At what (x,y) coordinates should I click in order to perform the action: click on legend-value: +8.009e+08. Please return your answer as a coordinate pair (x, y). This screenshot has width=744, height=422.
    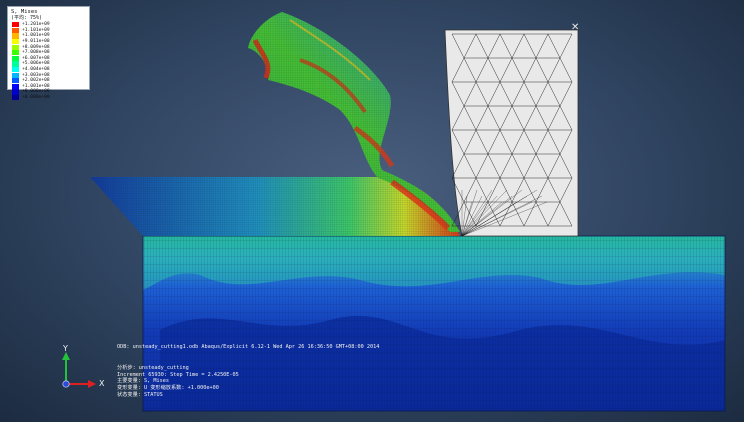
    Looking at the image, I should click on (36, 47).